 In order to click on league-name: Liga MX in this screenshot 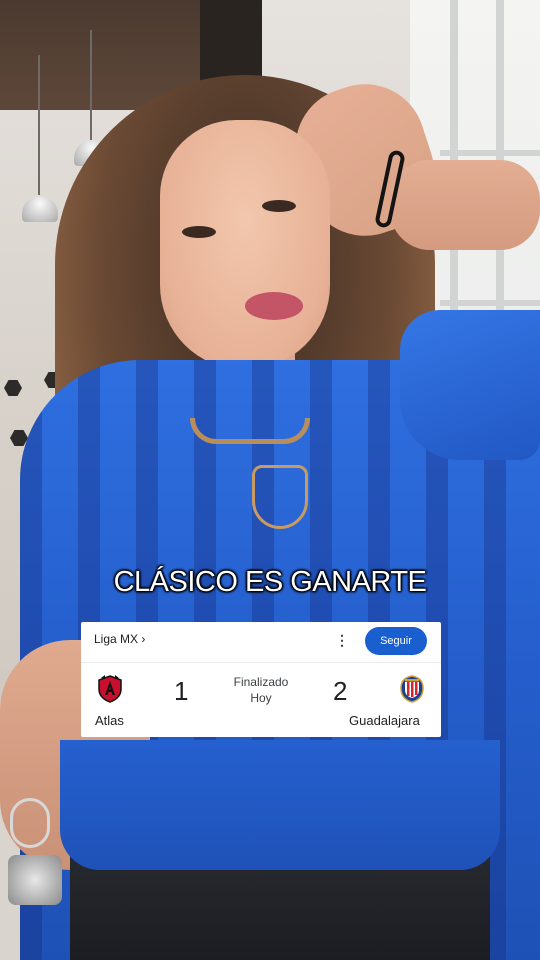, I will do `click(116, 639)`.